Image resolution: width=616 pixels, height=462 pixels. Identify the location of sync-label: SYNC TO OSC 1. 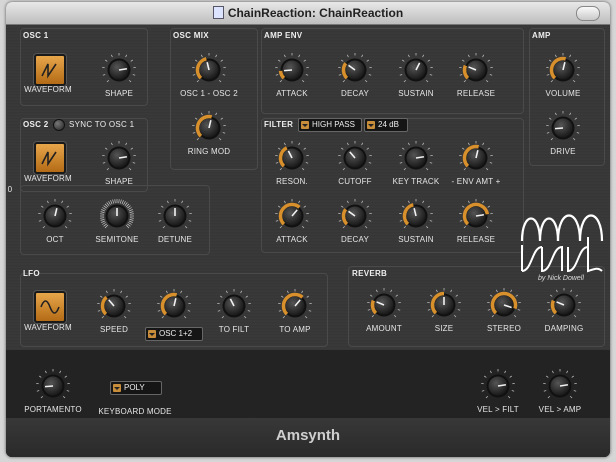
(102, 124).